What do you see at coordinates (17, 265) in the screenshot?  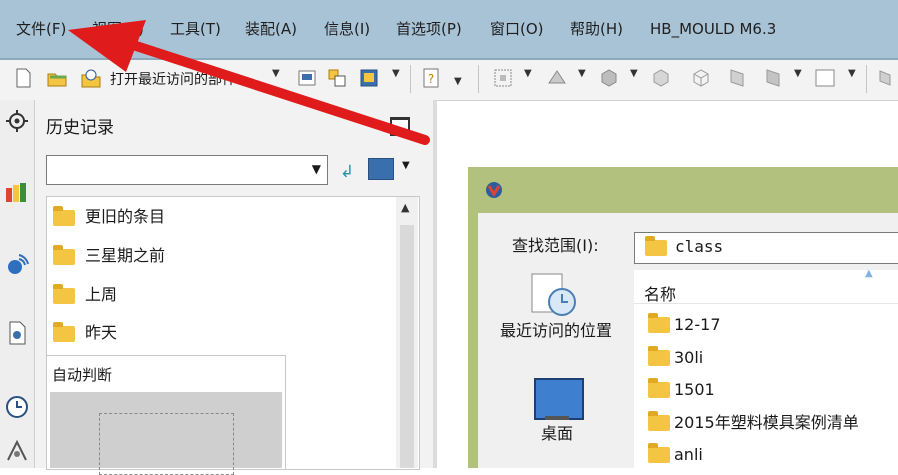 I see `web-browser-icon` at bounding box center [17, 265].